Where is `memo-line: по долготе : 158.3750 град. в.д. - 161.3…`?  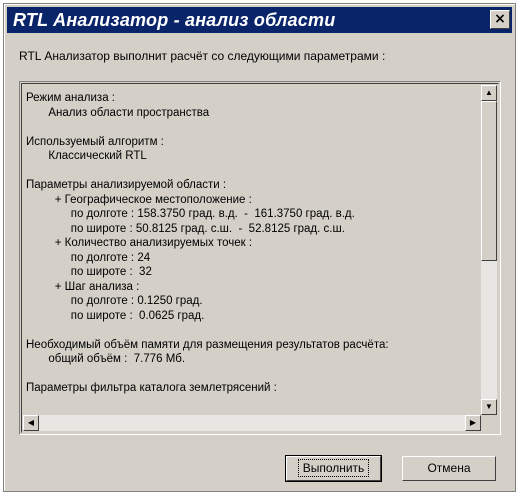 memo-line: по долготе : 158.3750 град. в.д. - 161.3… is located at coordinates (190, 214).